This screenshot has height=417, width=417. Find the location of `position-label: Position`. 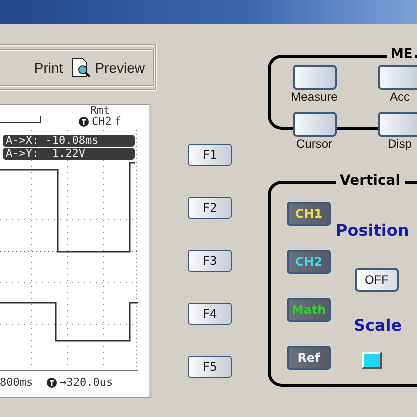

position-label: Position is located at coordinates (373, 230).